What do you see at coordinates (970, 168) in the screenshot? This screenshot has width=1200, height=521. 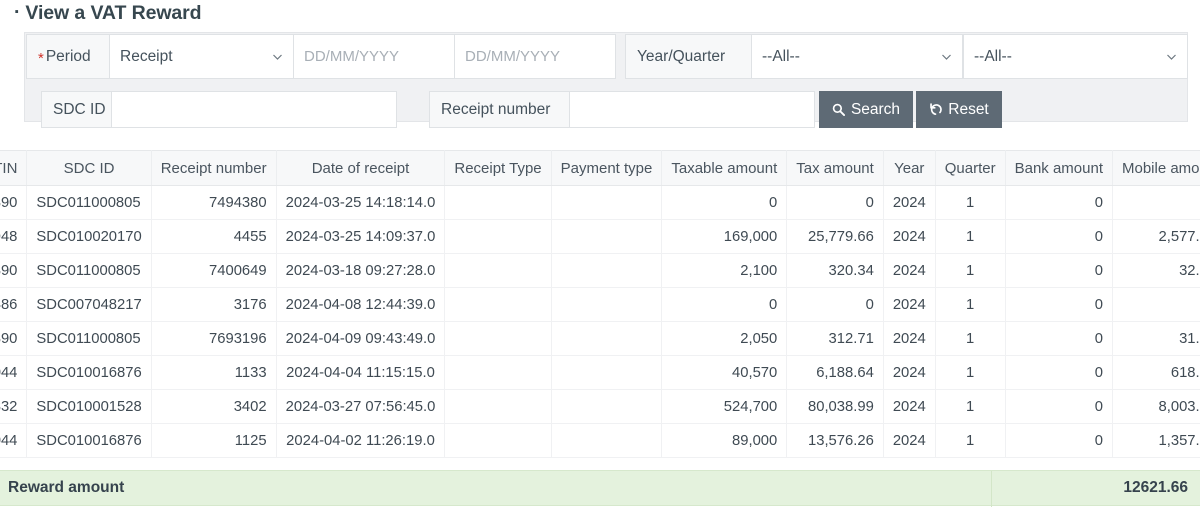 I see `column-header-quarter: Quarter` at bounding box center [970, 168].